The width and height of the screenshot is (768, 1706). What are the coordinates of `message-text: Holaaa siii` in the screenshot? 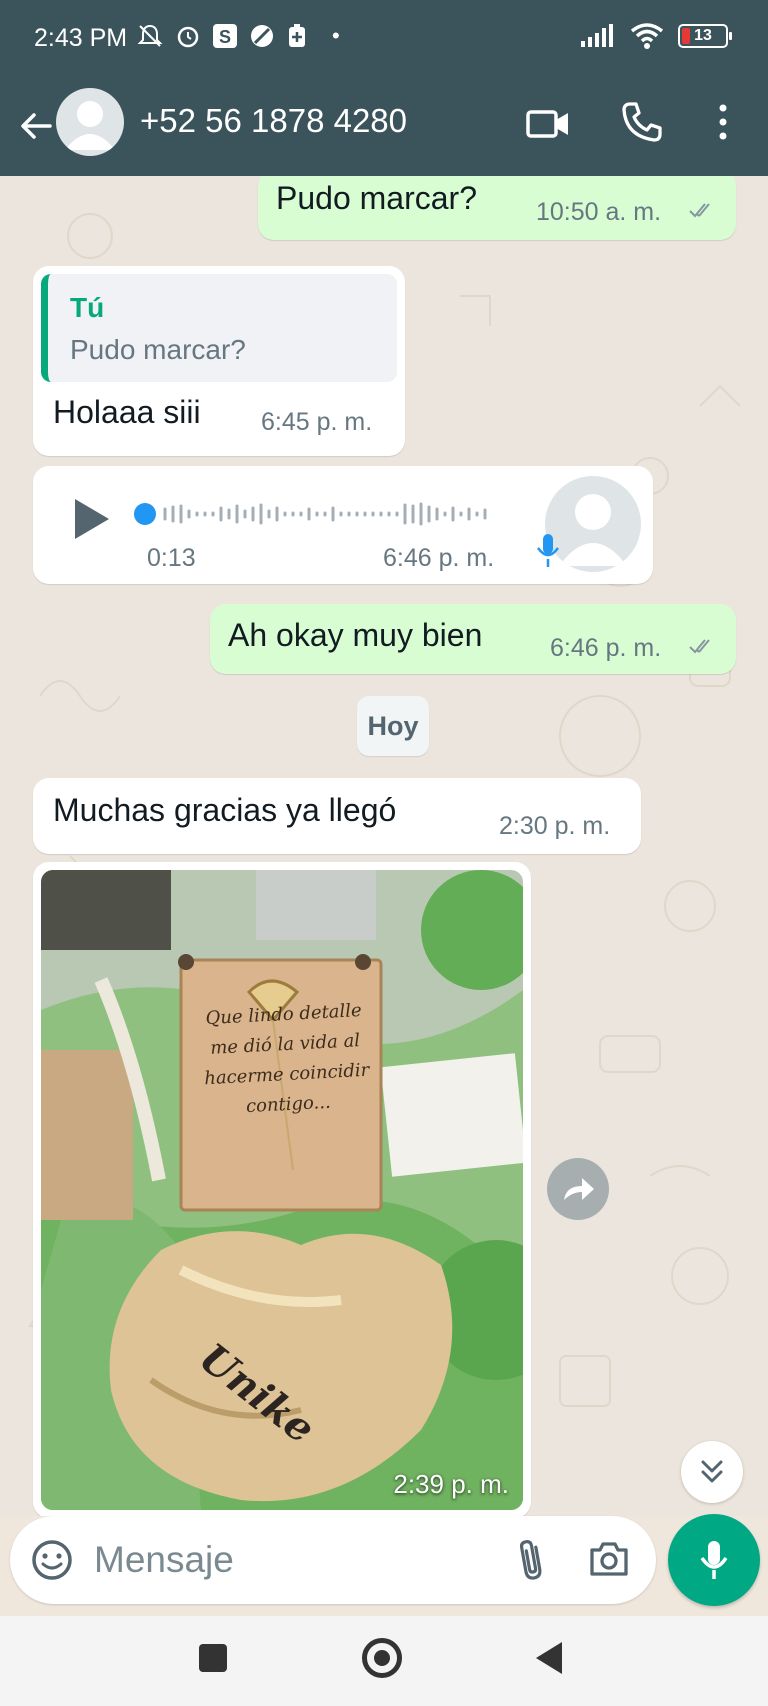 It's located at (127, 412).